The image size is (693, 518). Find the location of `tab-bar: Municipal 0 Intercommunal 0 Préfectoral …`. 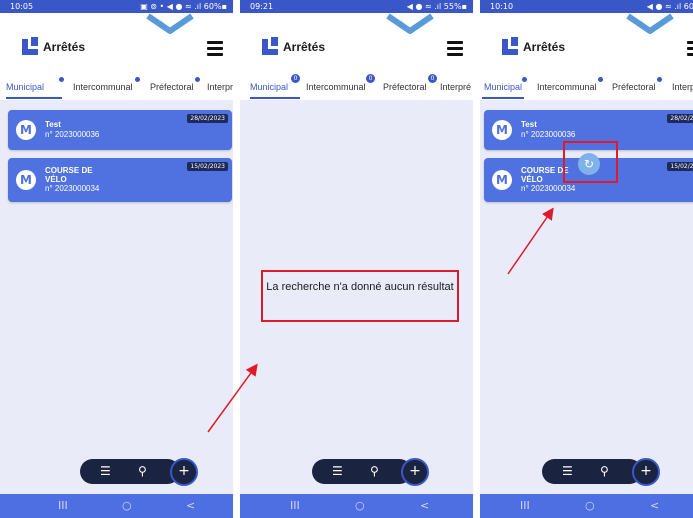

tab-bar: Municipal 0 Intercommunal 0 Préfectoral … is located at coordinates (356, 85).